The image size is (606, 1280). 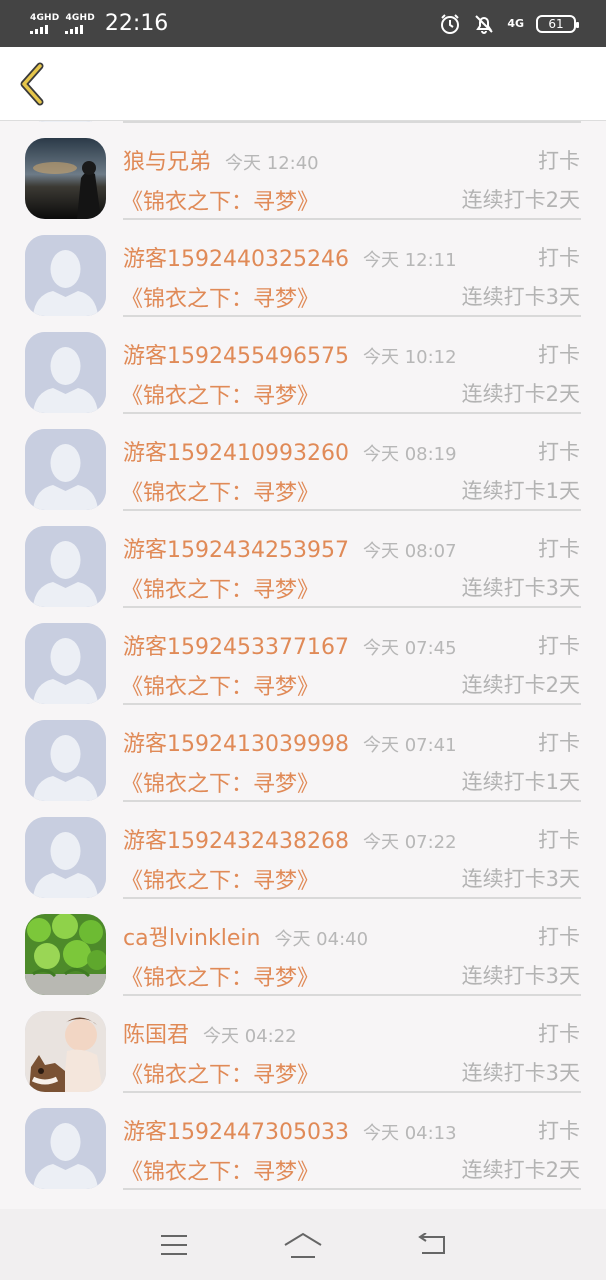 I want to click on list-item: 游客1592434253957 今天 08:07 打卡《锦衣之下：寻梦》 连续打卡3天, so click(x=303, y=559).